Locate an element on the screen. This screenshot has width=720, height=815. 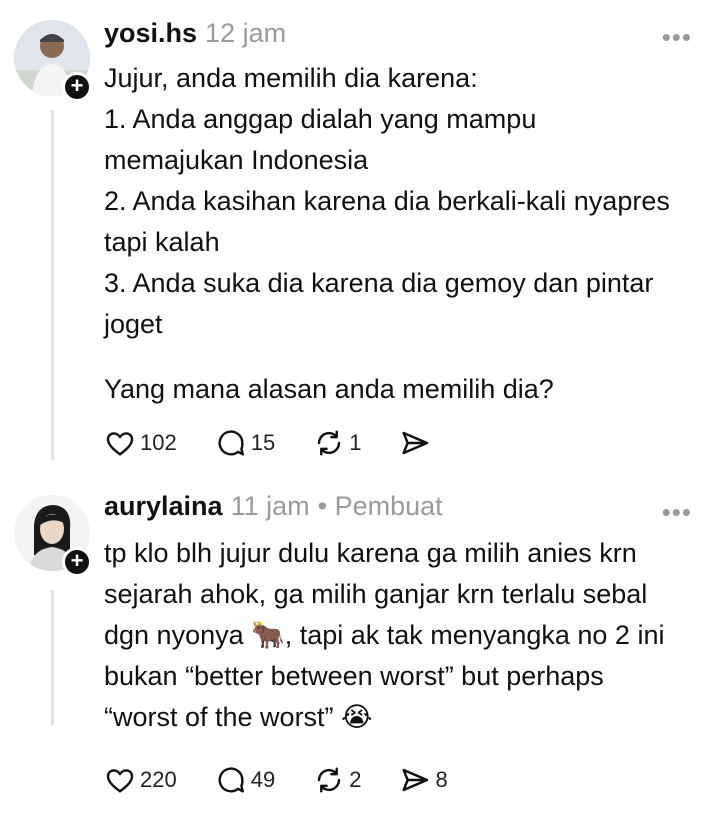
author-tag: • Pembuat is located at coordinates (380, 506).